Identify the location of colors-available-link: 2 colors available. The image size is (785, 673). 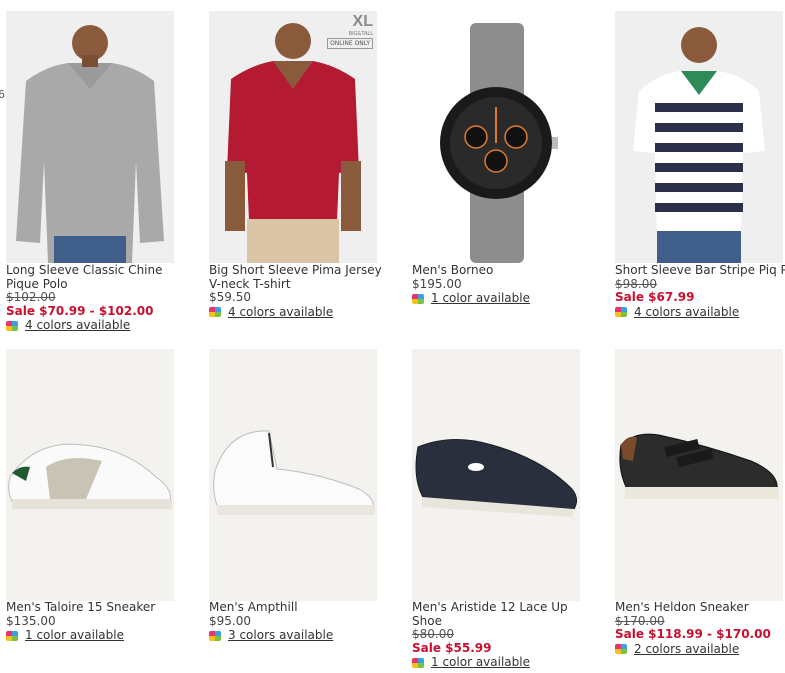
(686, 649).